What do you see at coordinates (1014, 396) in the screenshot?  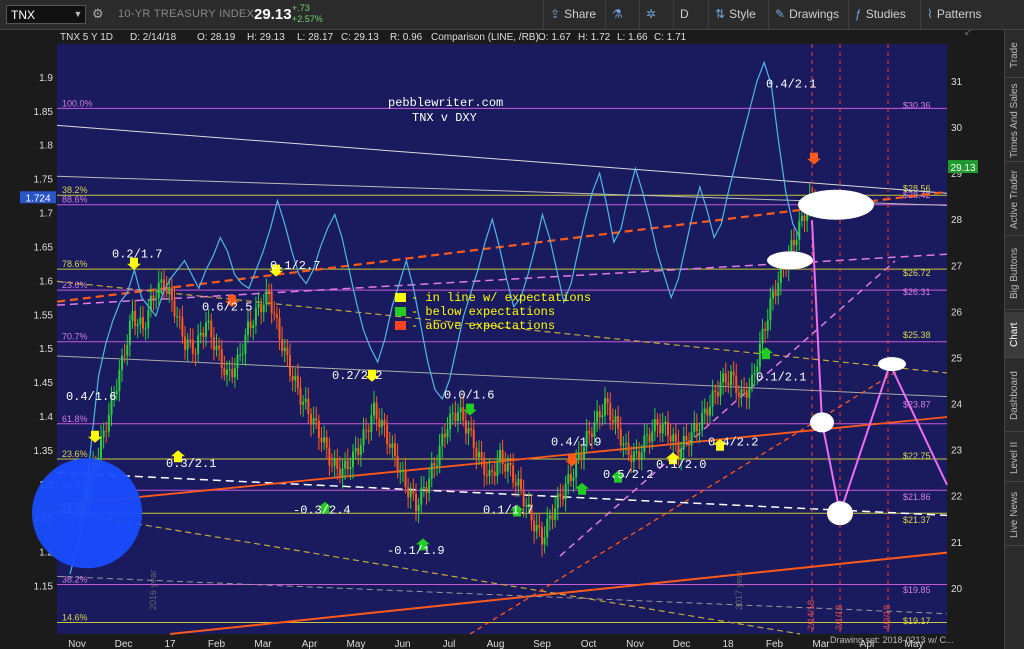 I see `side-tab-dashboard: Dashboard` at bounding box center [1014, 396].